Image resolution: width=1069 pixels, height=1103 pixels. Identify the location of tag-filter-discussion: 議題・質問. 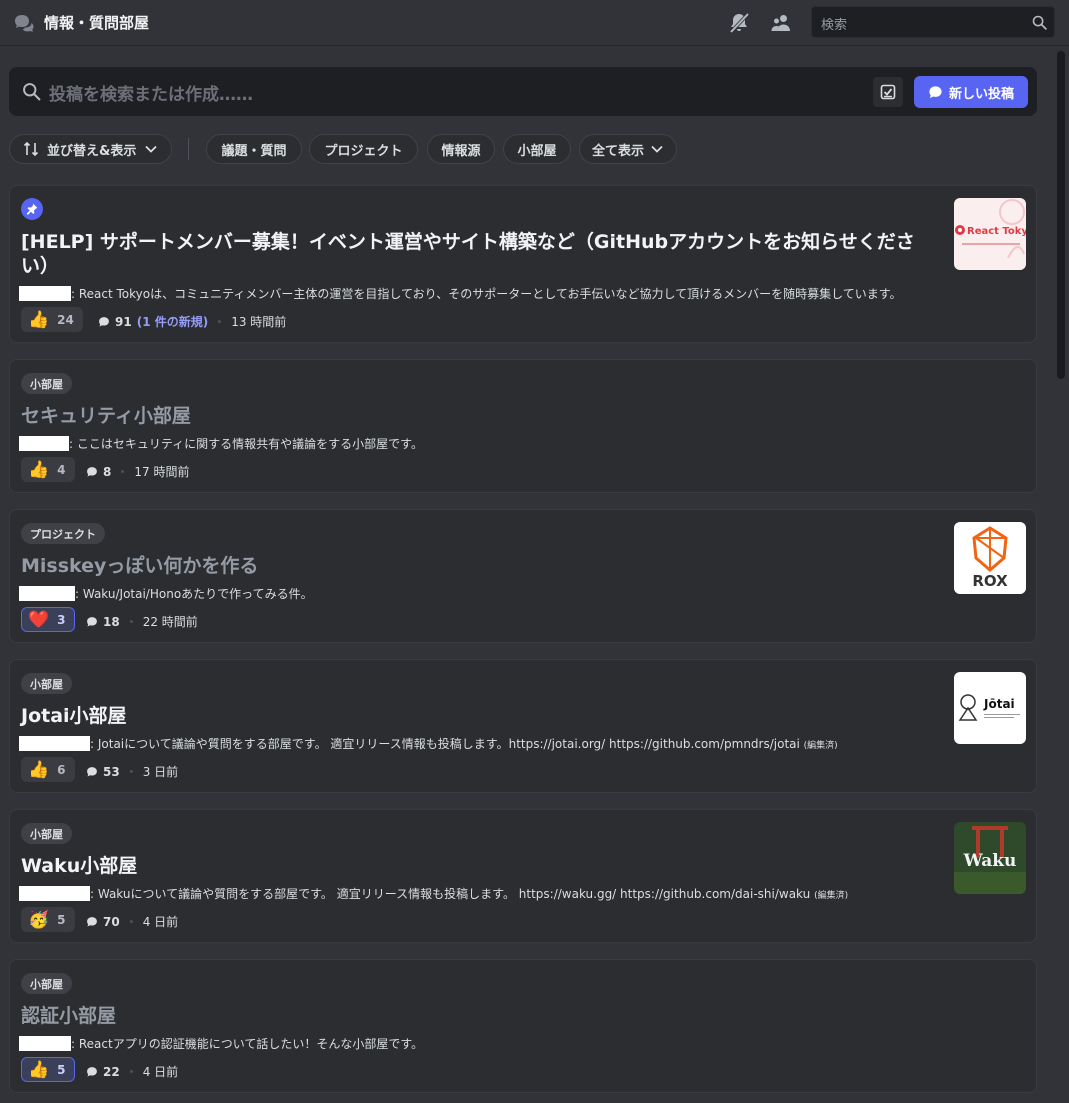
(254, 149).